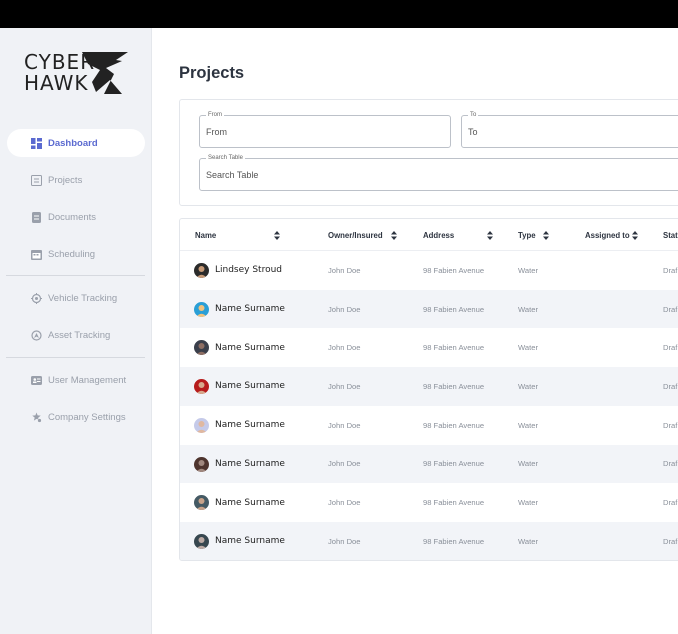  What do you see at coordinates (36, 380) in the screenshot?
I see `user-management-icon` at bounding box center [36, 380].